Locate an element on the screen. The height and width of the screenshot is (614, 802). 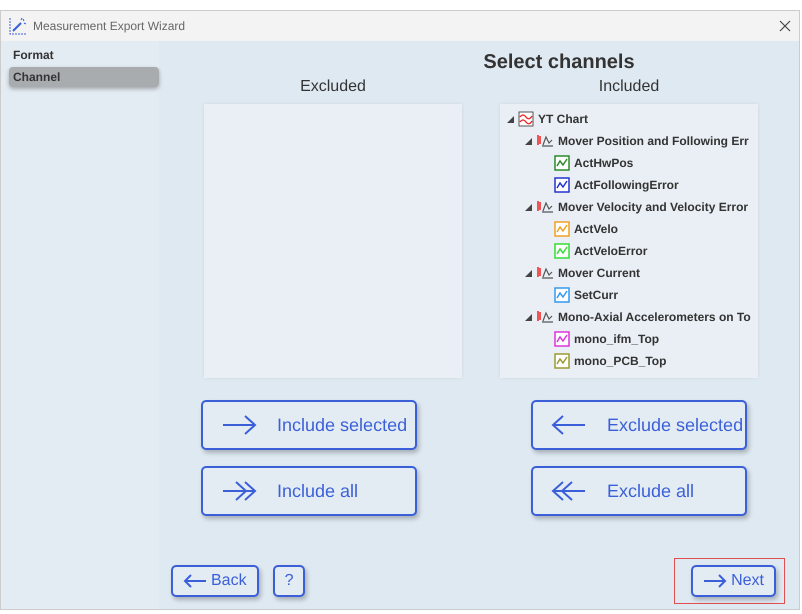
help-button: ? is located at coordinates (289, 581).